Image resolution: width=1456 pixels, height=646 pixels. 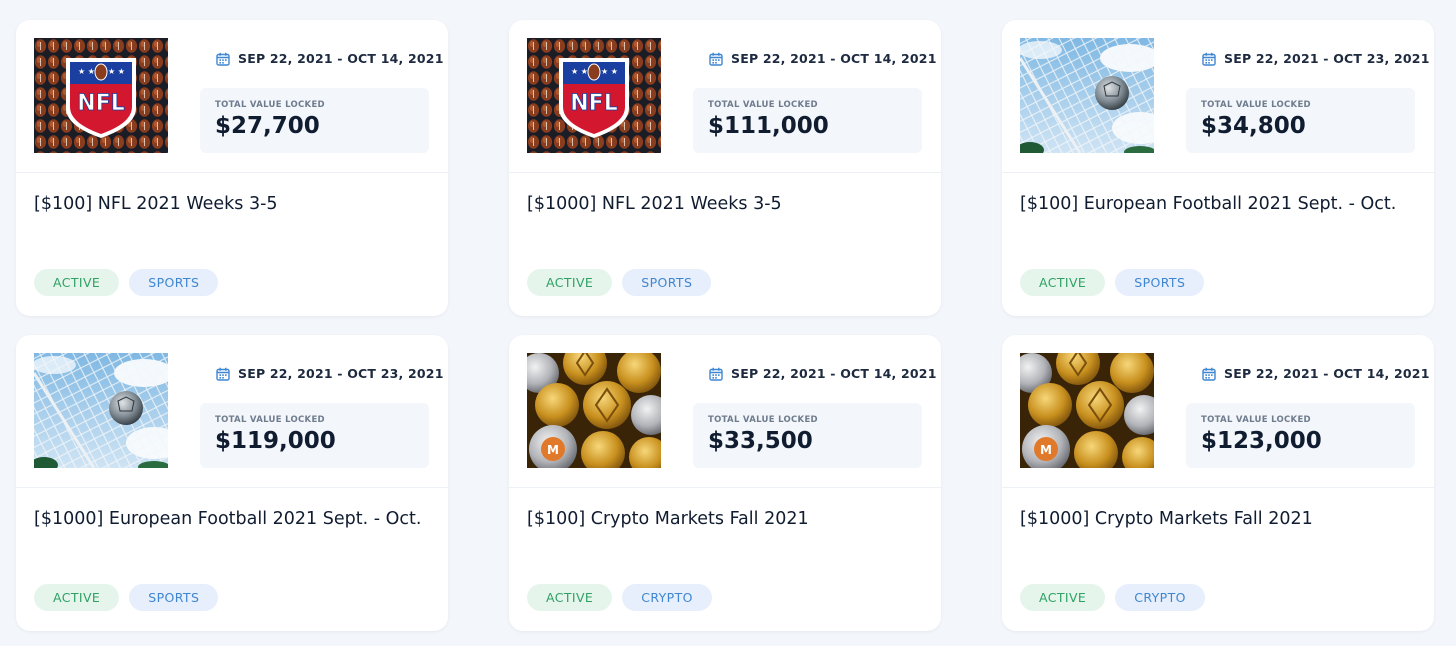 I want to click on total-value-locked: TOTAL VALUE LOCKED $119,000, so click(x=314, y=435).